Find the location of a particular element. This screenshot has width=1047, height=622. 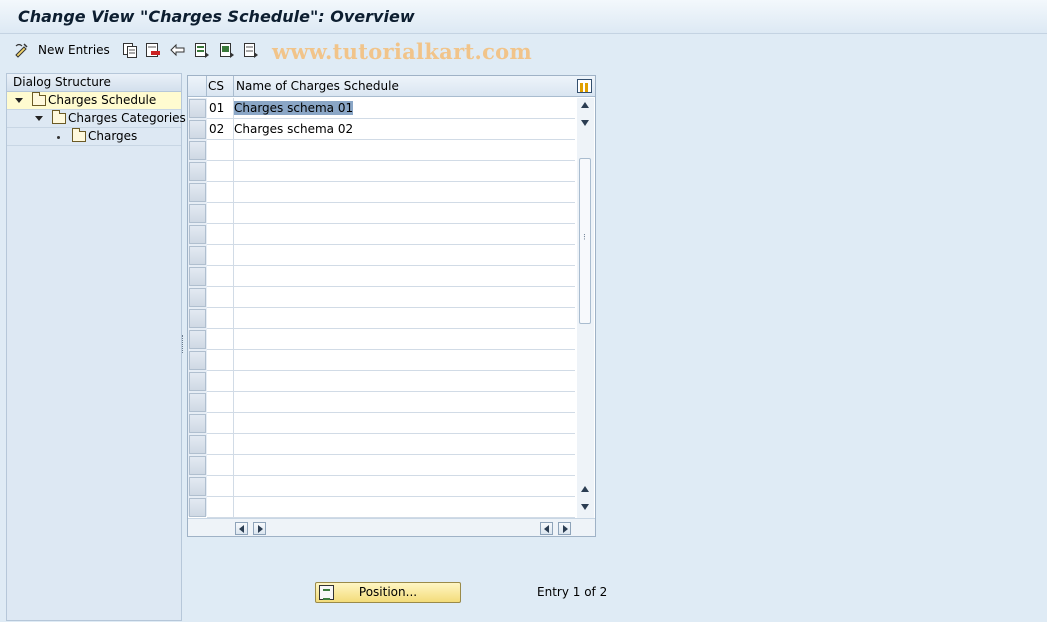

tree-item-charges-categories: Charges Categories is located at coordinates (96, 119).